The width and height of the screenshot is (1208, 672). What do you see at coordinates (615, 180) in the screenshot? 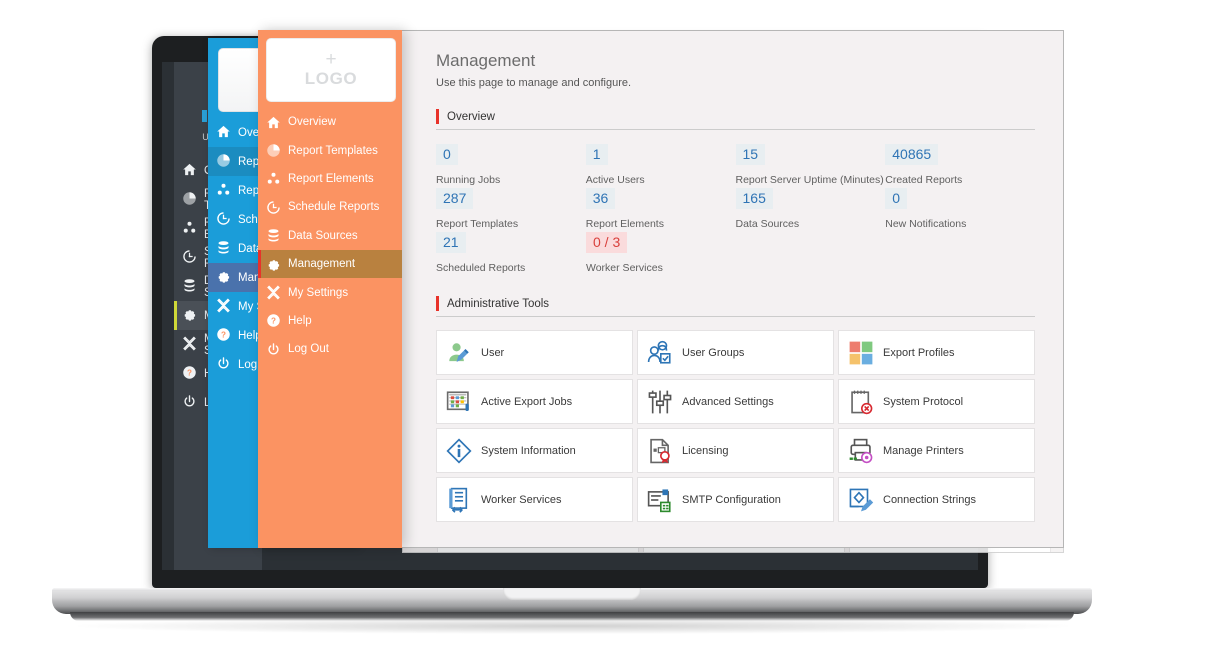
I see `stat-label: Active Users` at bounding box center [615, 180].